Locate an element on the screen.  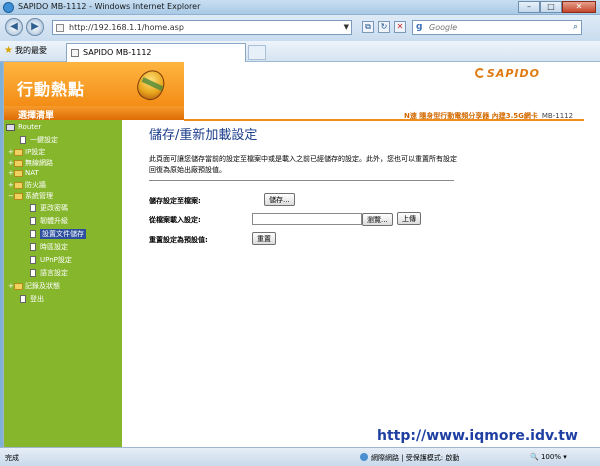
content-divider is located at coordinates (301, 180).